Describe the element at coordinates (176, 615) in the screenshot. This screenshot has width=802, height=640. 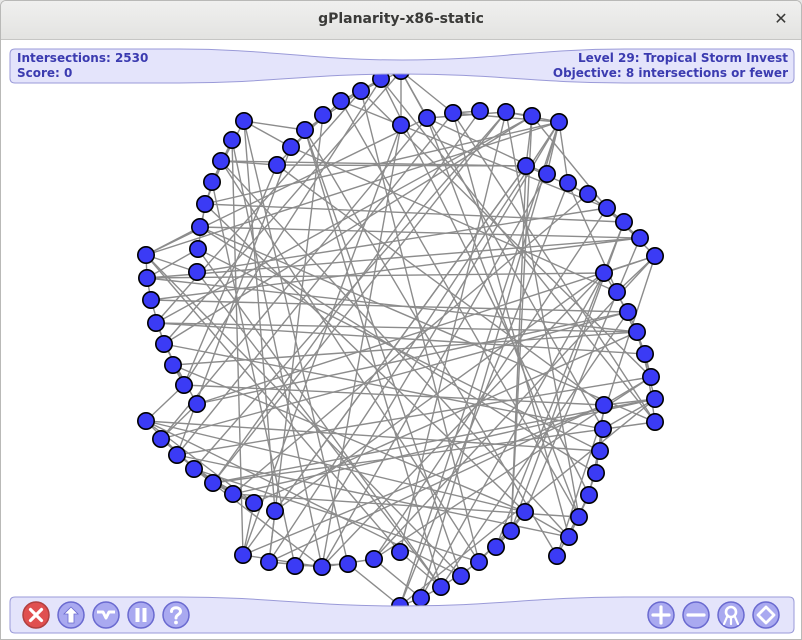
I see `help-button` at that location.